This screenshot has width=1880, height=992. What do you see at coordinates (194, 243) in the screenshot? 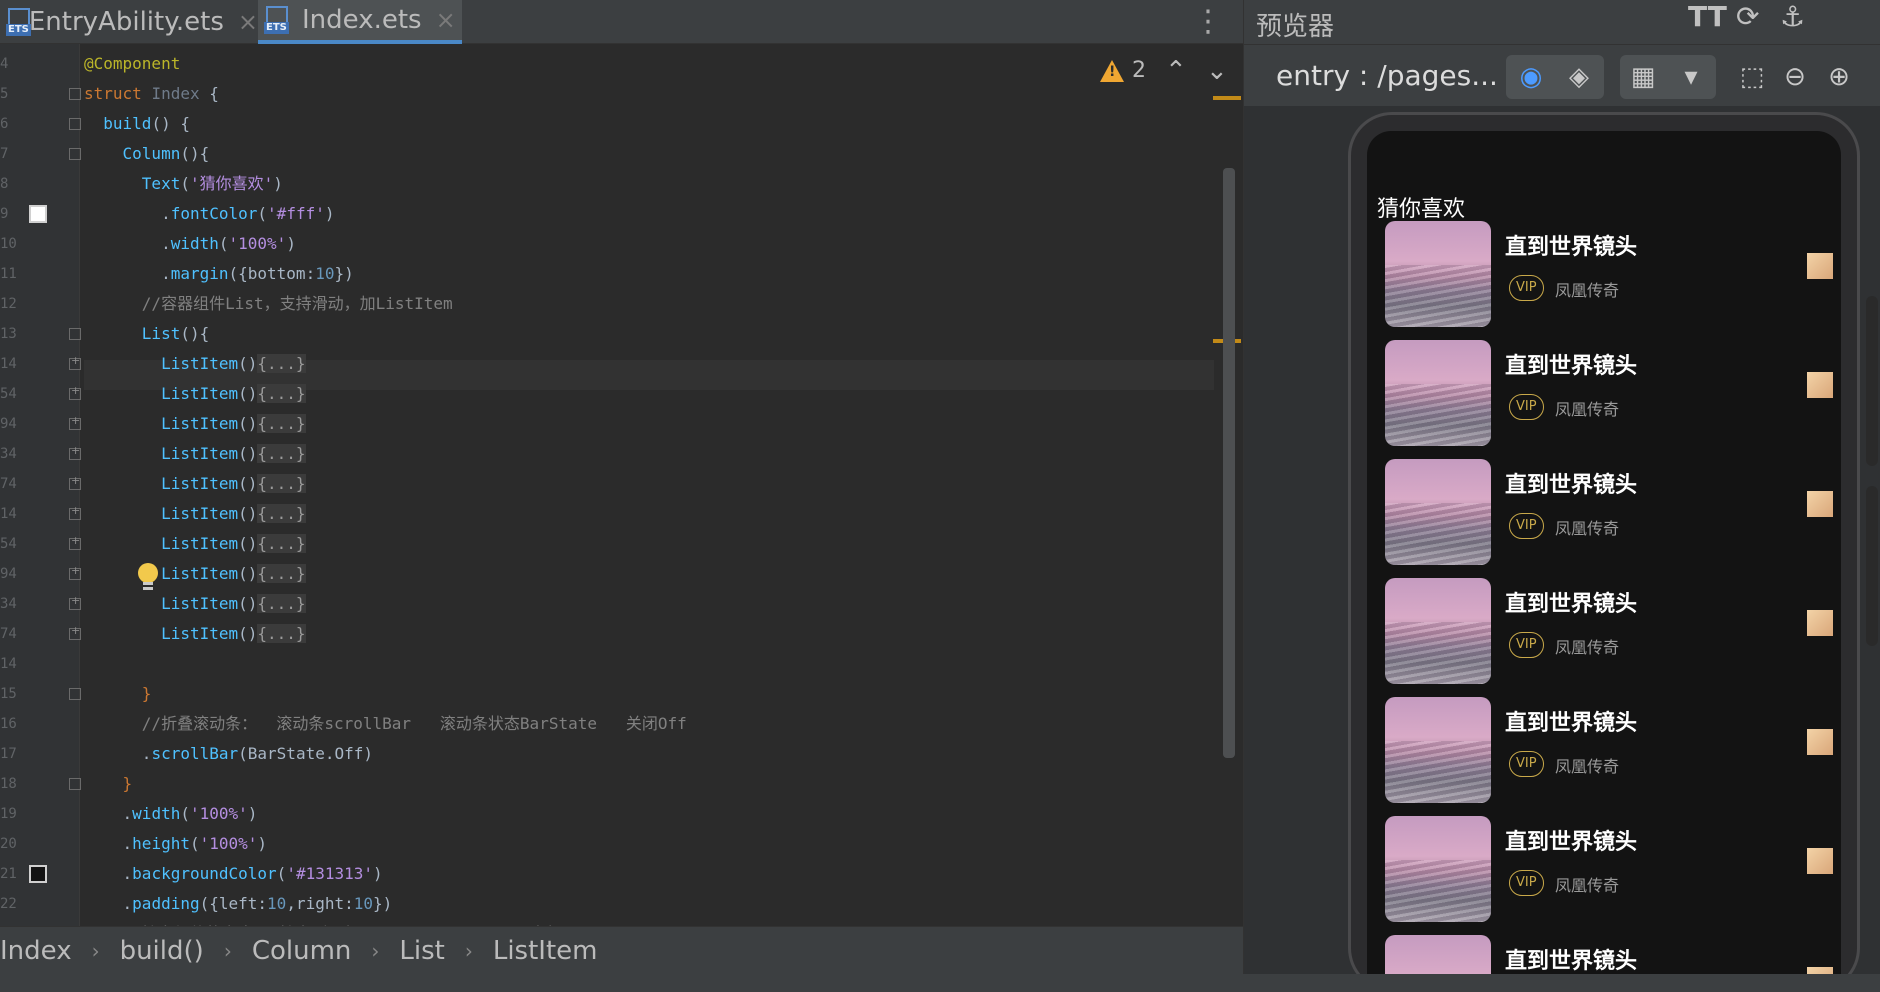
I see `code-token: width` at bounding box center [194, 243].